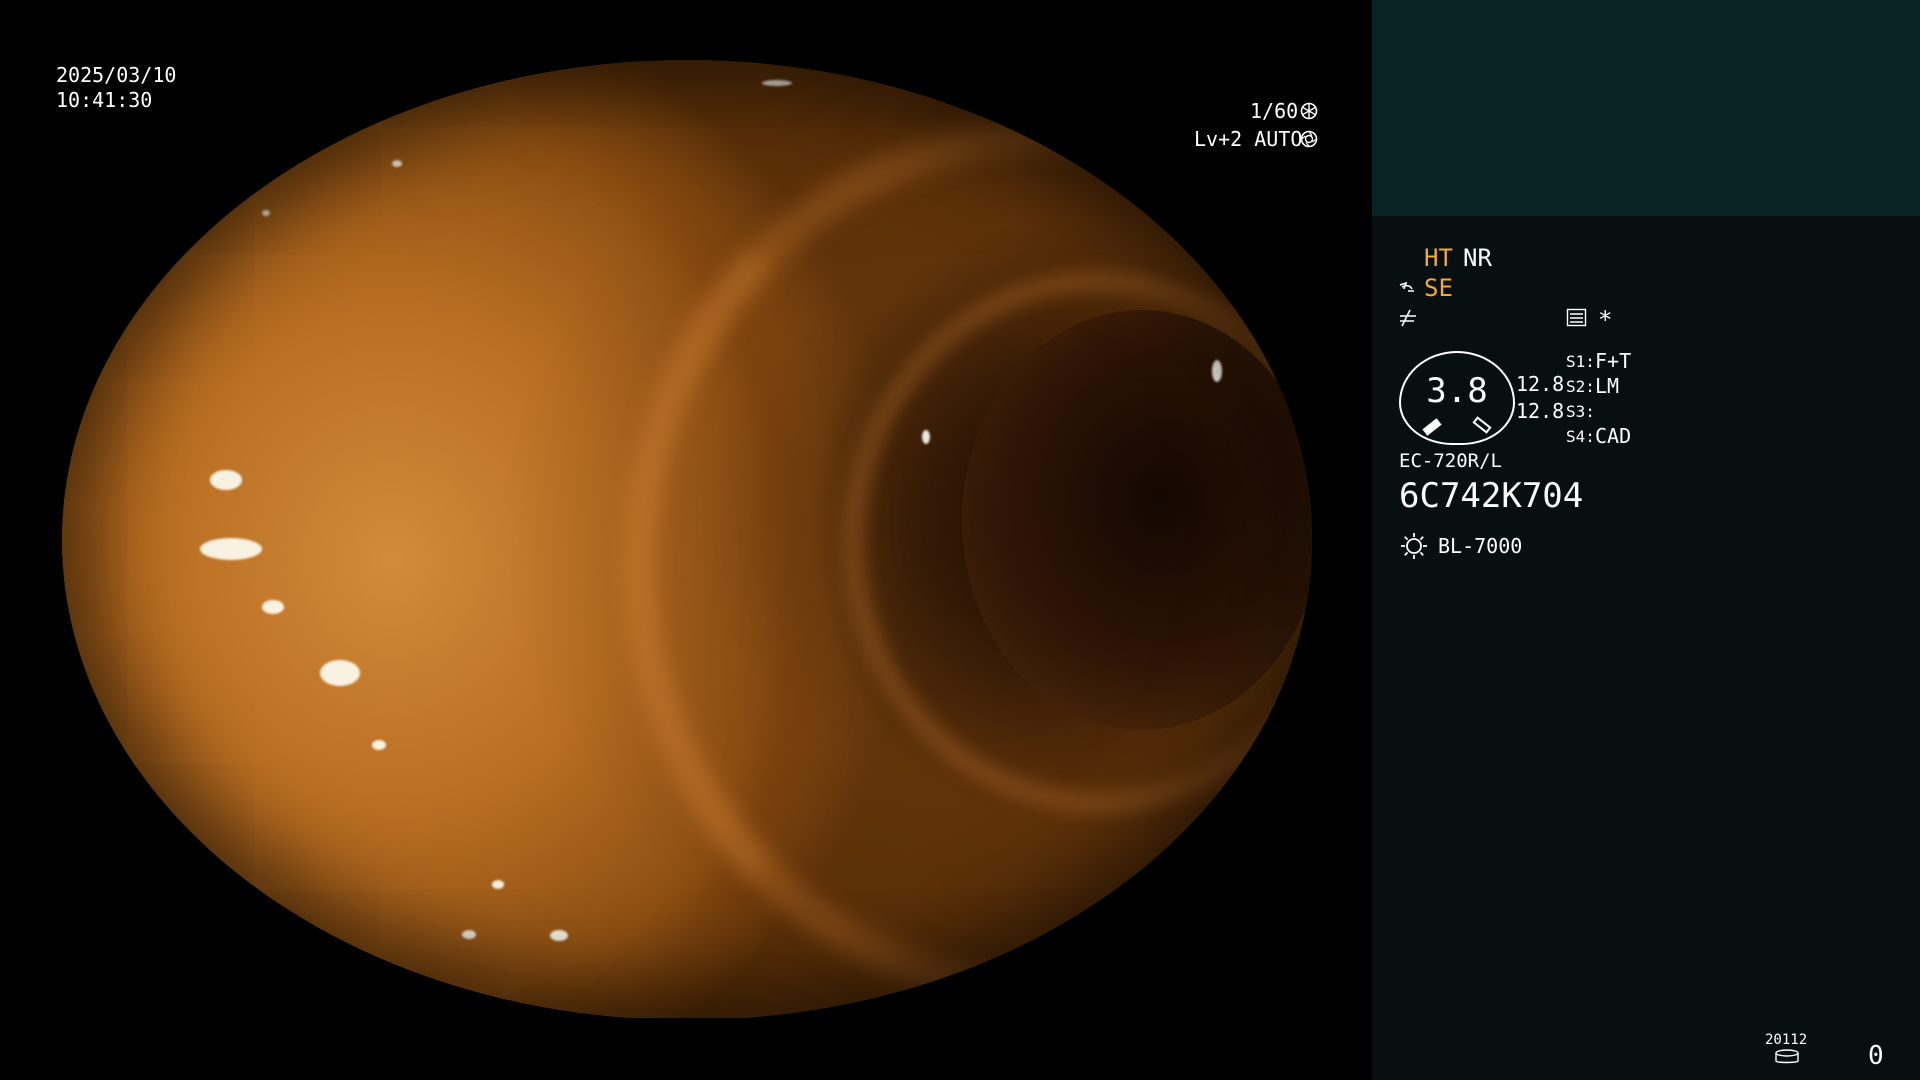 Image resolution: width=1920 pixels, height=1080 pixels. What do you see at coordinates (1613, 361) in the screenshot?
I see `switch-s1-value: F+T` at bounding box center [1613, 361].